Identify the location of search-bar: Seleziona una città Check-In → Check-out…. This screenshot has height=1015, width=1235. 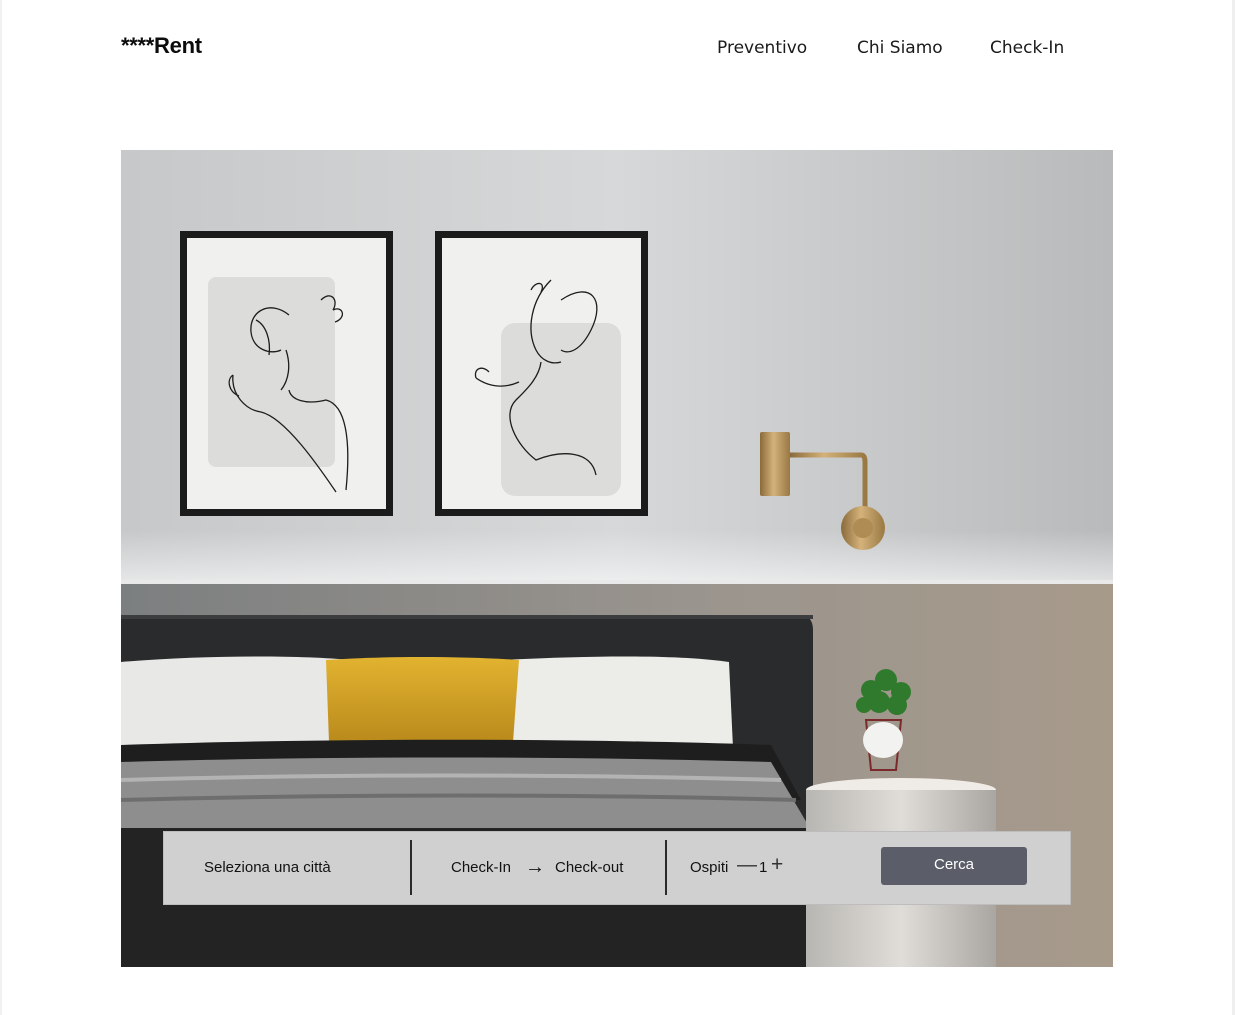
(617, 868).